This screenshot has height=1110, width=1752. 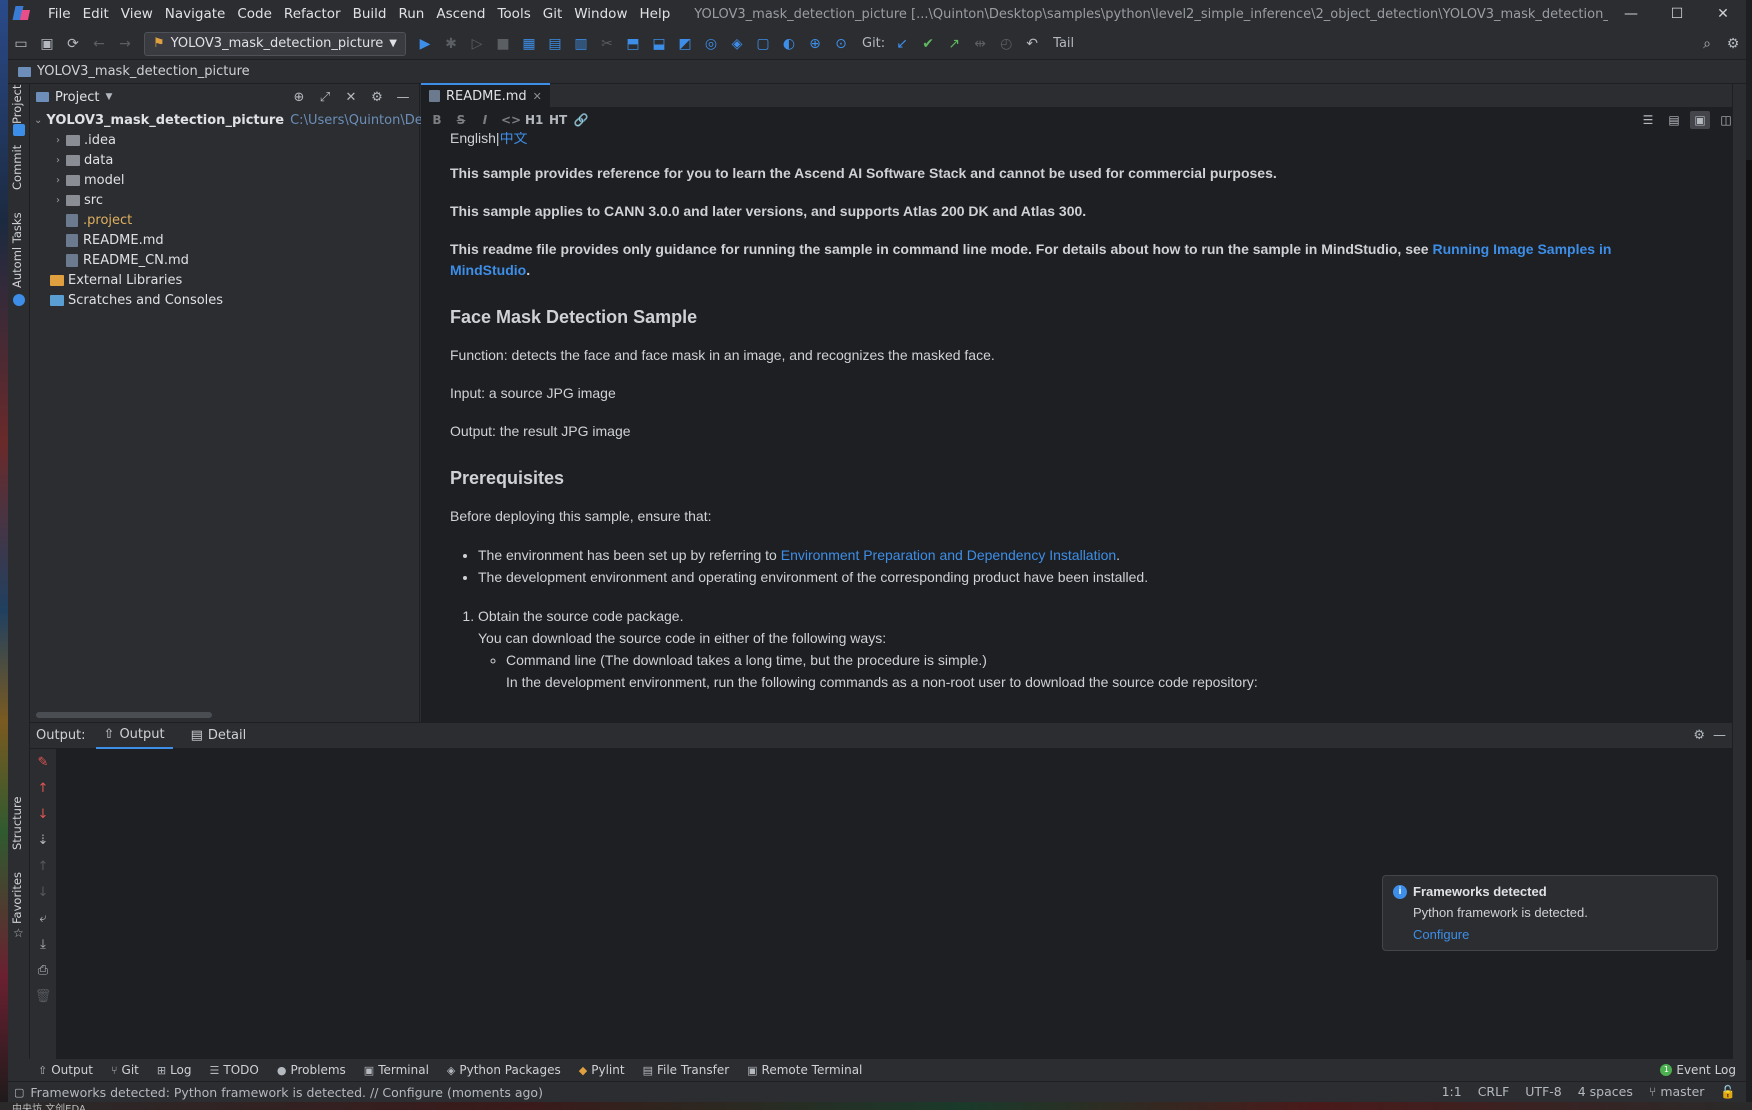 I want to click on editor-only-icon: ☰, so click(x=1648, y=120).